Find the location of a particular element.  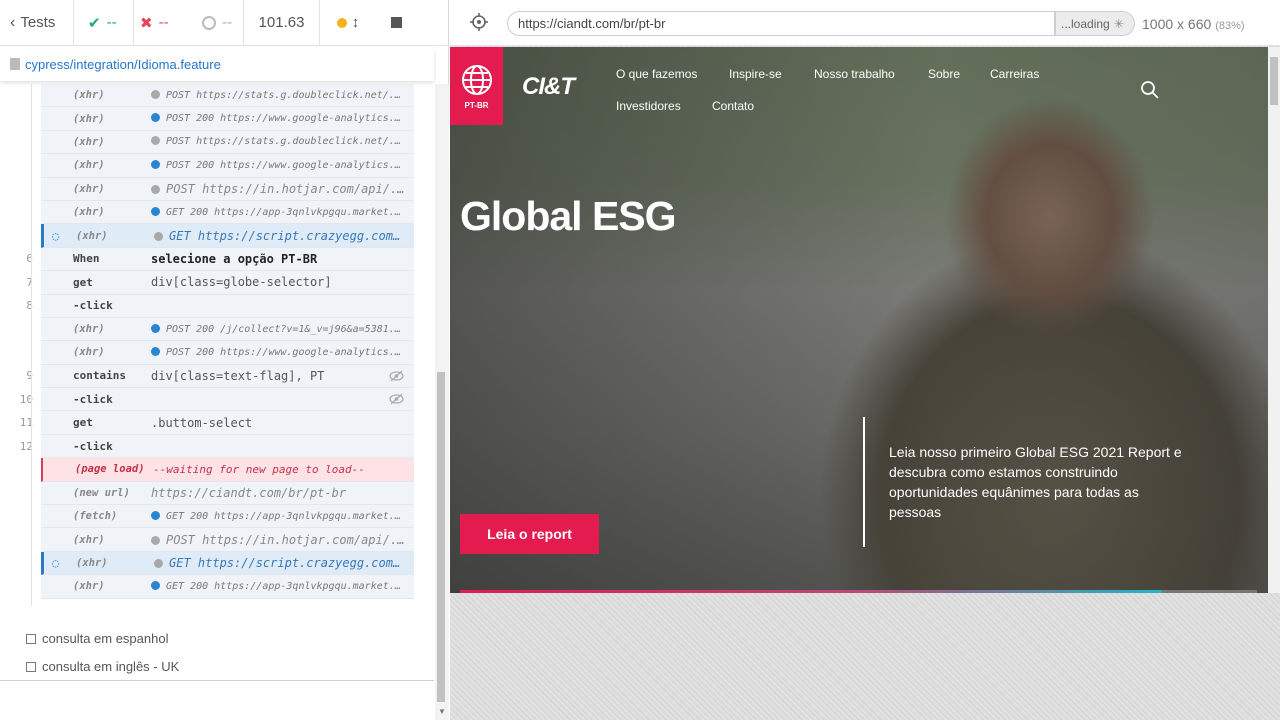

command-message: div[class=text-flag], PT is located at coordinates (282, 376).